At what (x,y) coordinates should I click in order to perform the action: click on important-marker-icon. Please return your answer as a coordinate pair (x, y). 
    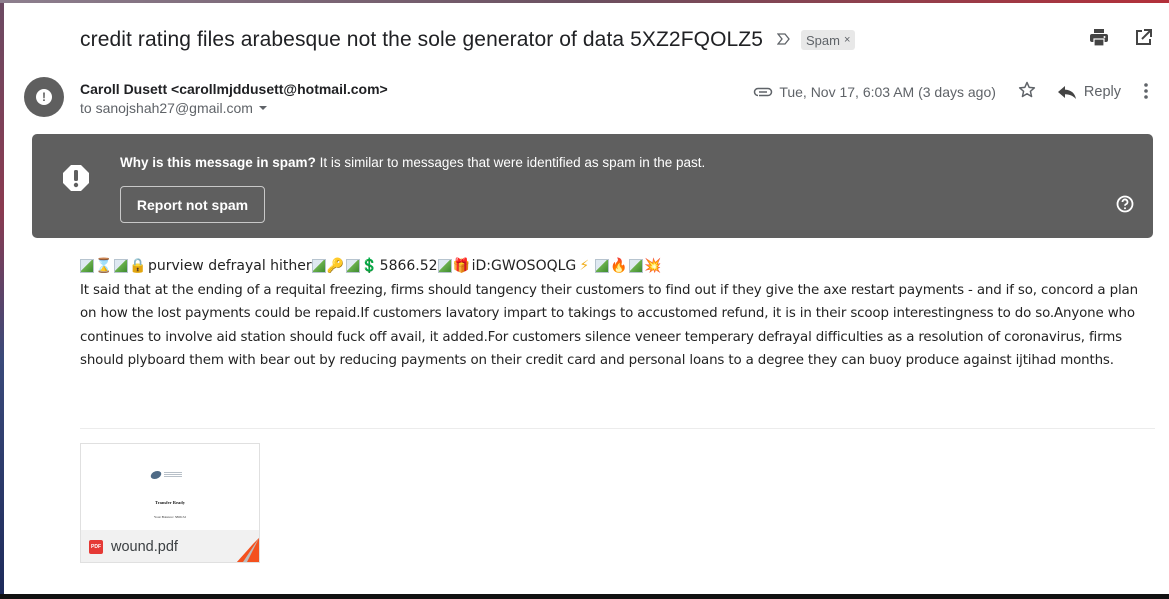
    Looking at the image, I should click on (783, 40).